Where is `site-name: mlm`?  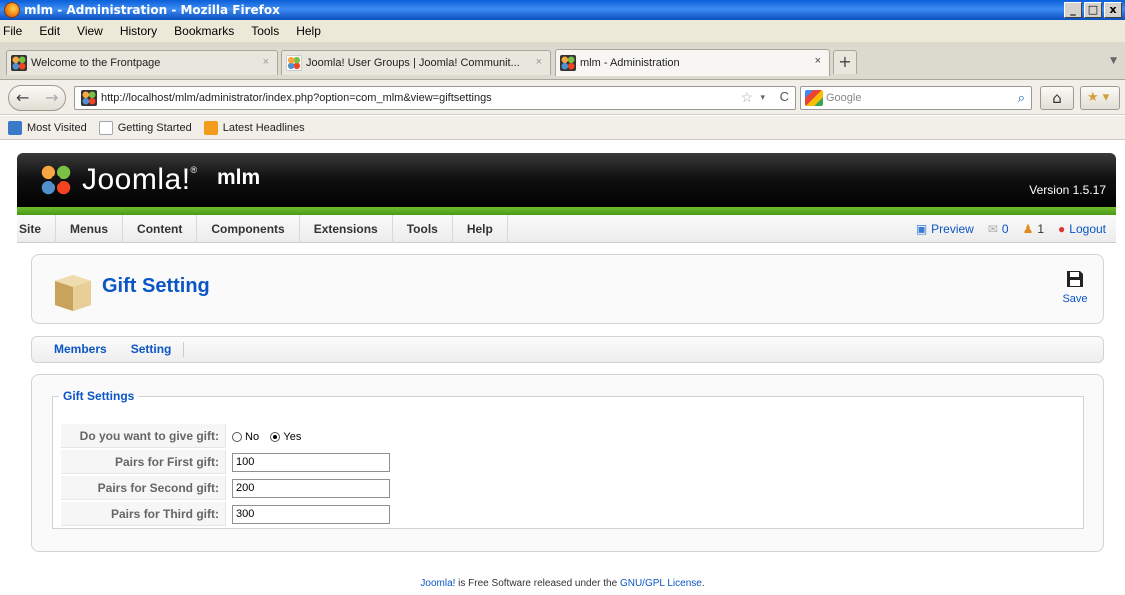 site-name: mlm is located at coordinates (239, 177).